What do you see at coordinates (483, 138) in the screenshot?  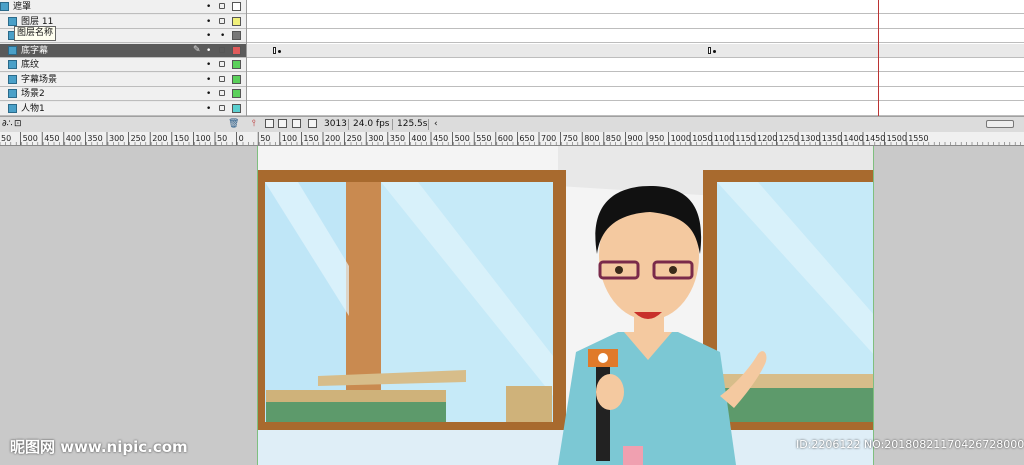 I see `ruler-label: 550` at bounding box center [483, 138].